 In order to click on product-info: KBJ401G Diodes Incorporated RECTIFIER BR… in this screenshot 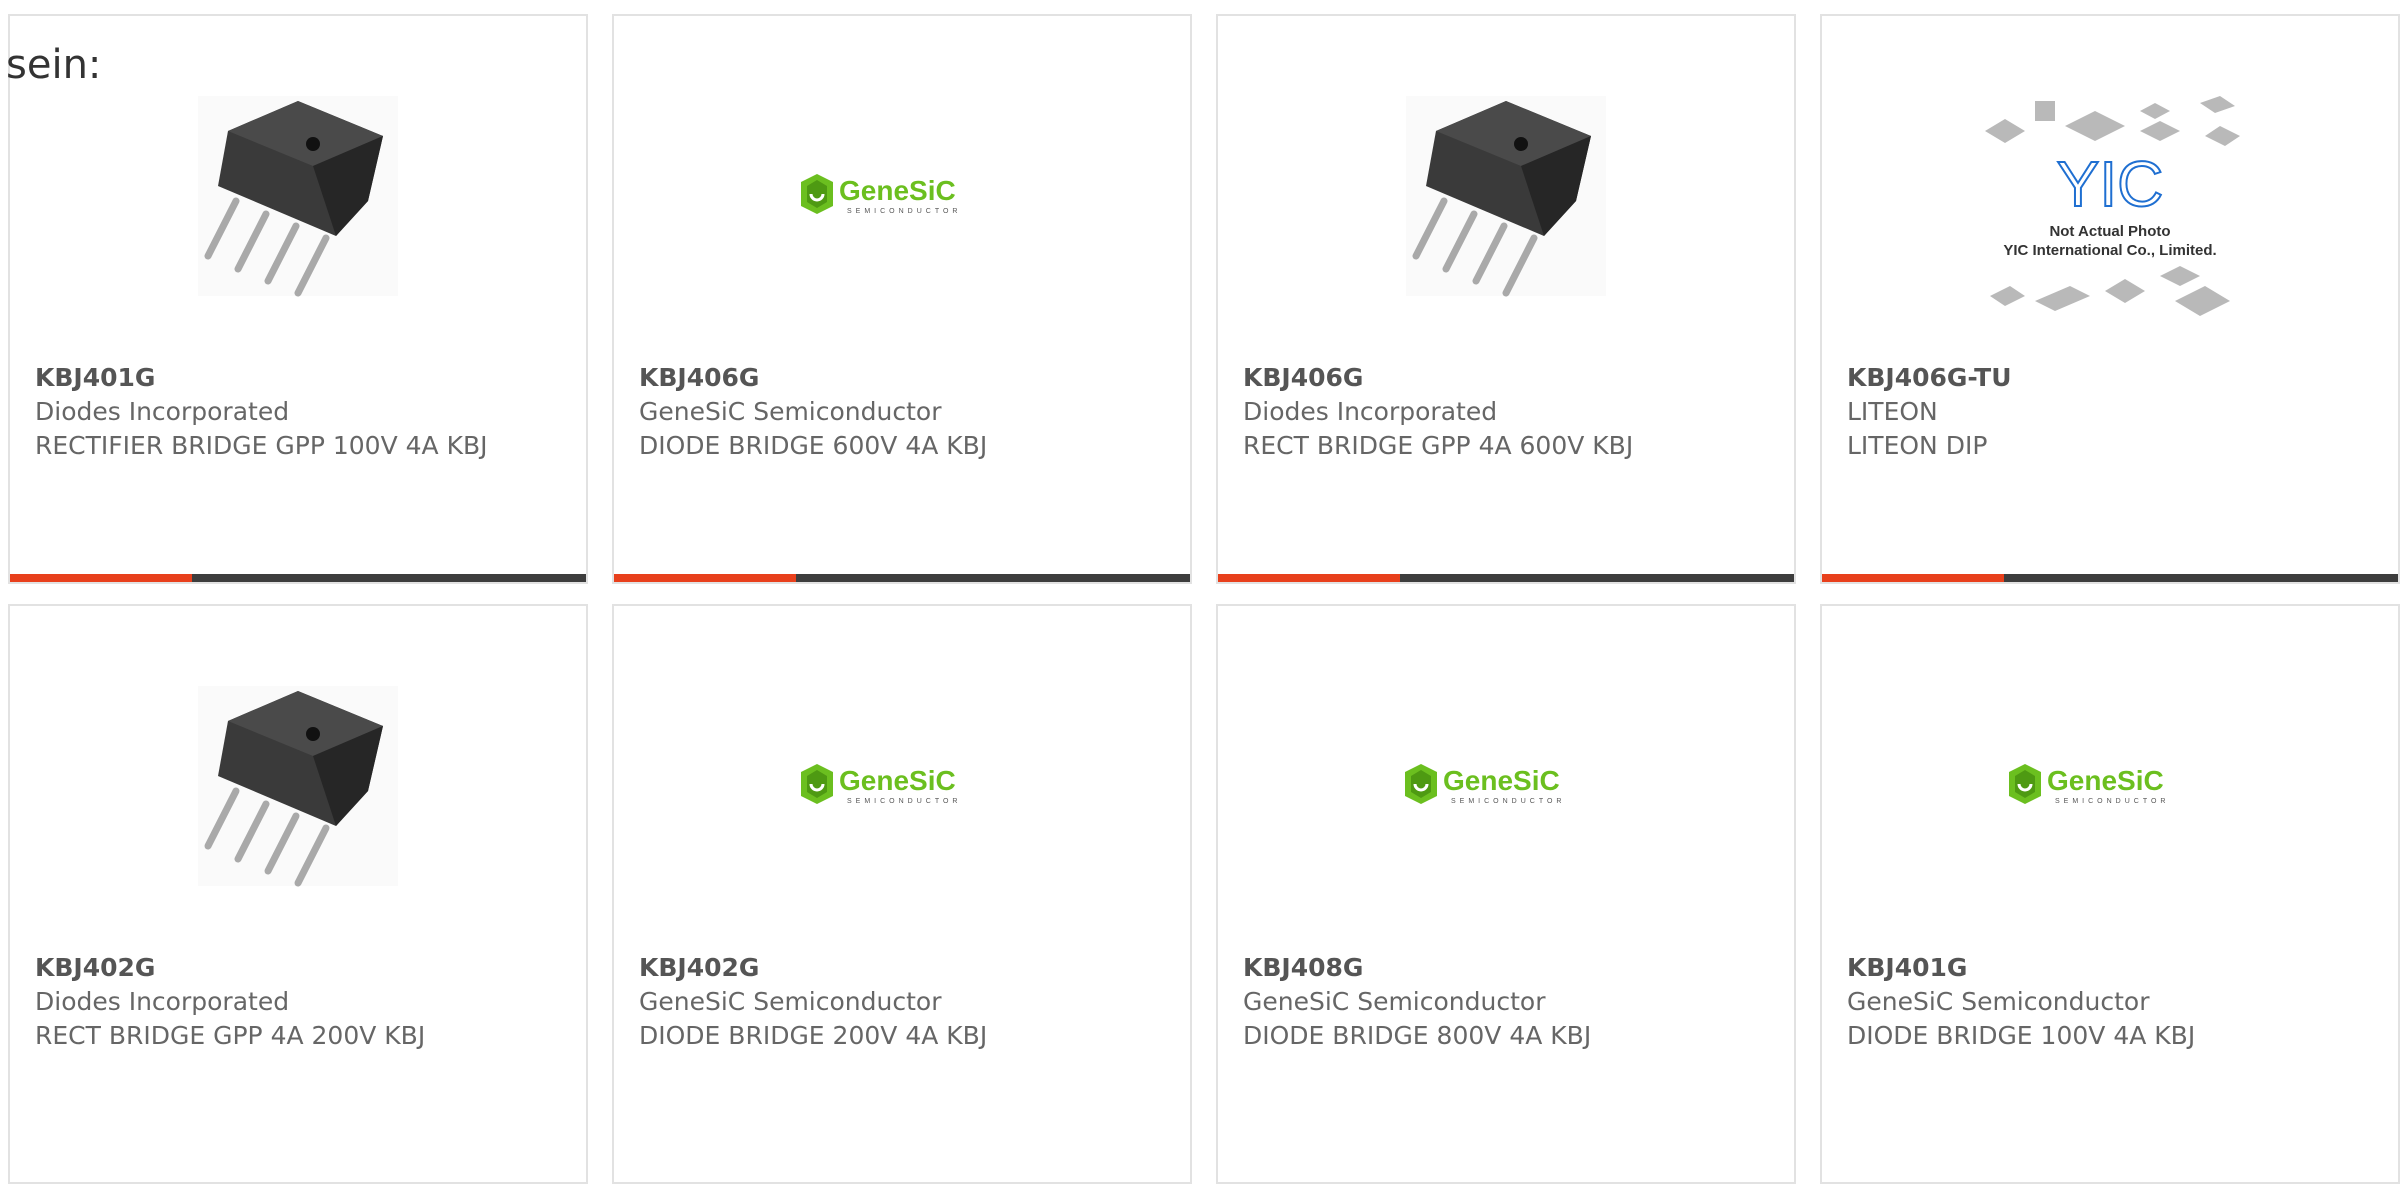, I will do `click(295, 412)`.